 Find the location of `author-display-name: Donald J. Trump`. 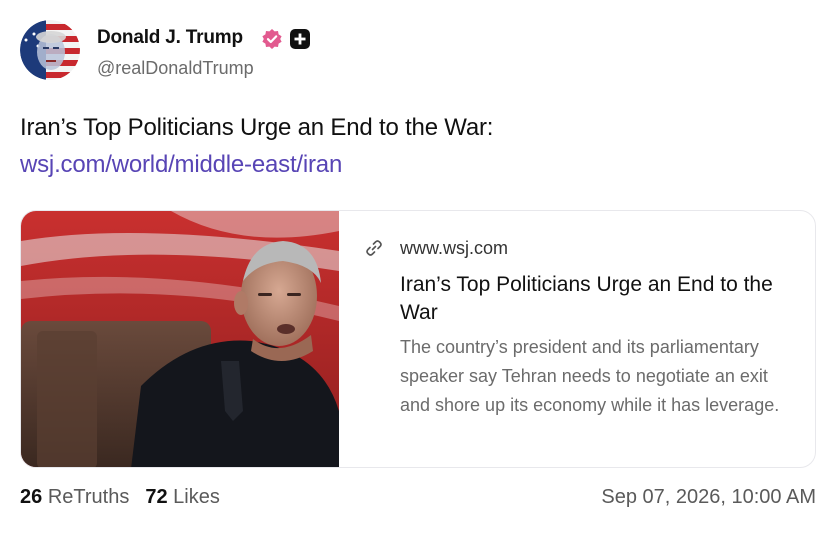

author-display-name: Donald J. Trump is located at coordinates (170, 38).